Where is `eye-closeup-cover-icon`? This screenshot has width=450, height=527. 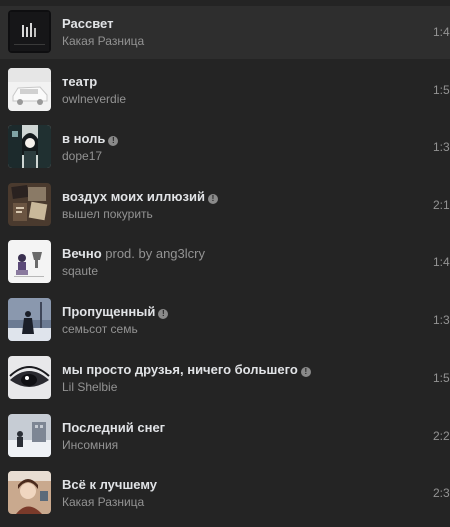
eye-closeup-cover-icon is located at coordinates (29, 377).